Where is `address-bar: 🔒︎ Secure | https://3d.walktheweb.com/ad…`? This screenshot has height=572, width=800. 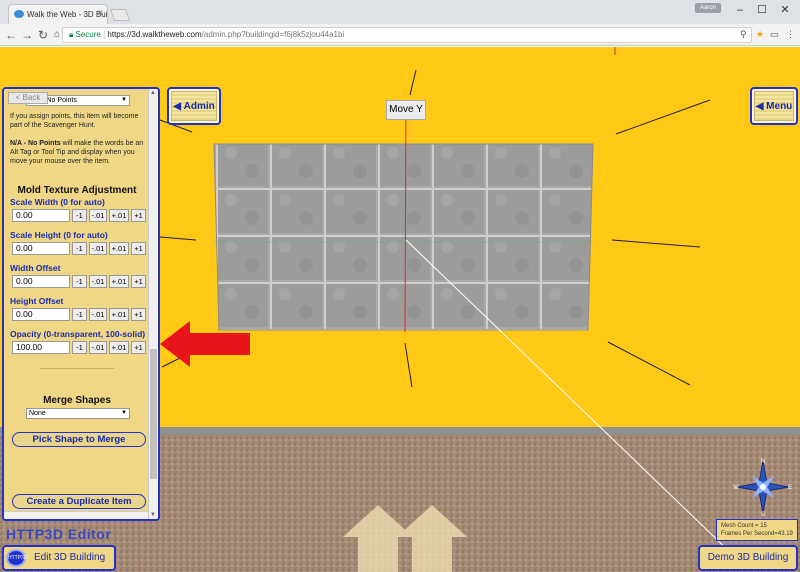 address-bar: 🔒︎ Secure | https://3d.walktheweb.com/ad… is located at coordinates (407, 35).